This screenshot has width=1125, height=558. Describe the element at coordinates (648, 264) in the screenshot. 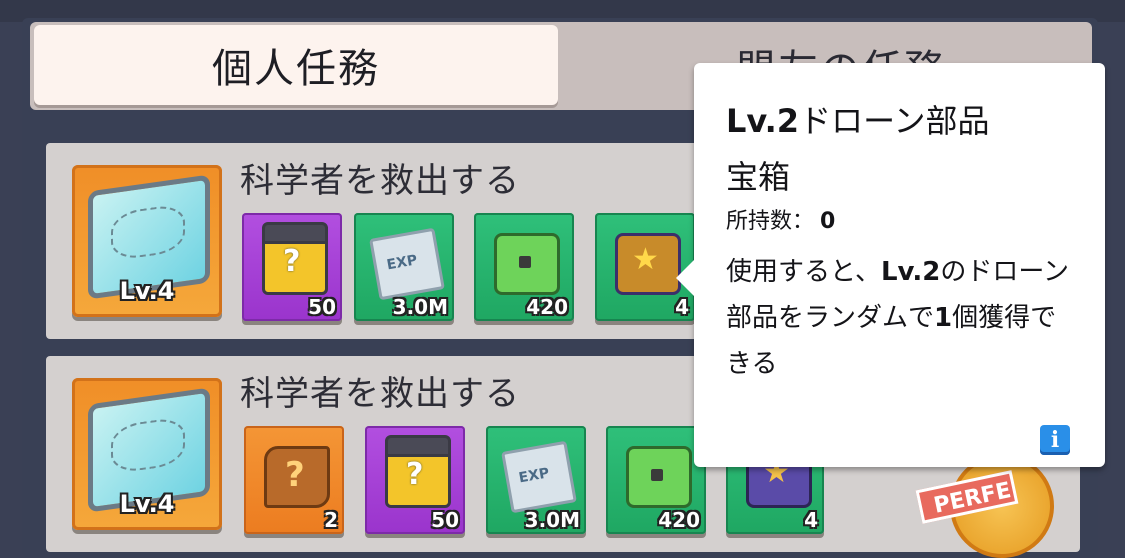

I see `drone-parts-chest-icon` at that location.